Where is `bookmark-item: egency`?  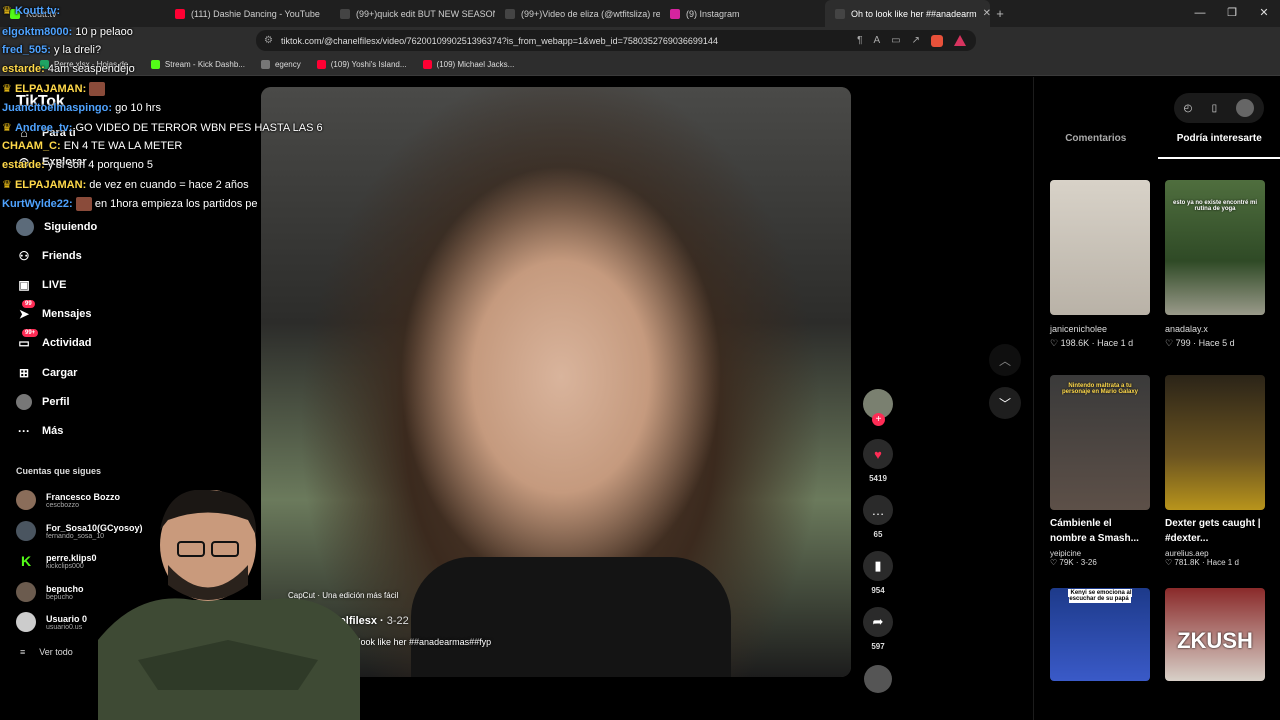 bookmark-item: egency is located at coordinates (280, 64).